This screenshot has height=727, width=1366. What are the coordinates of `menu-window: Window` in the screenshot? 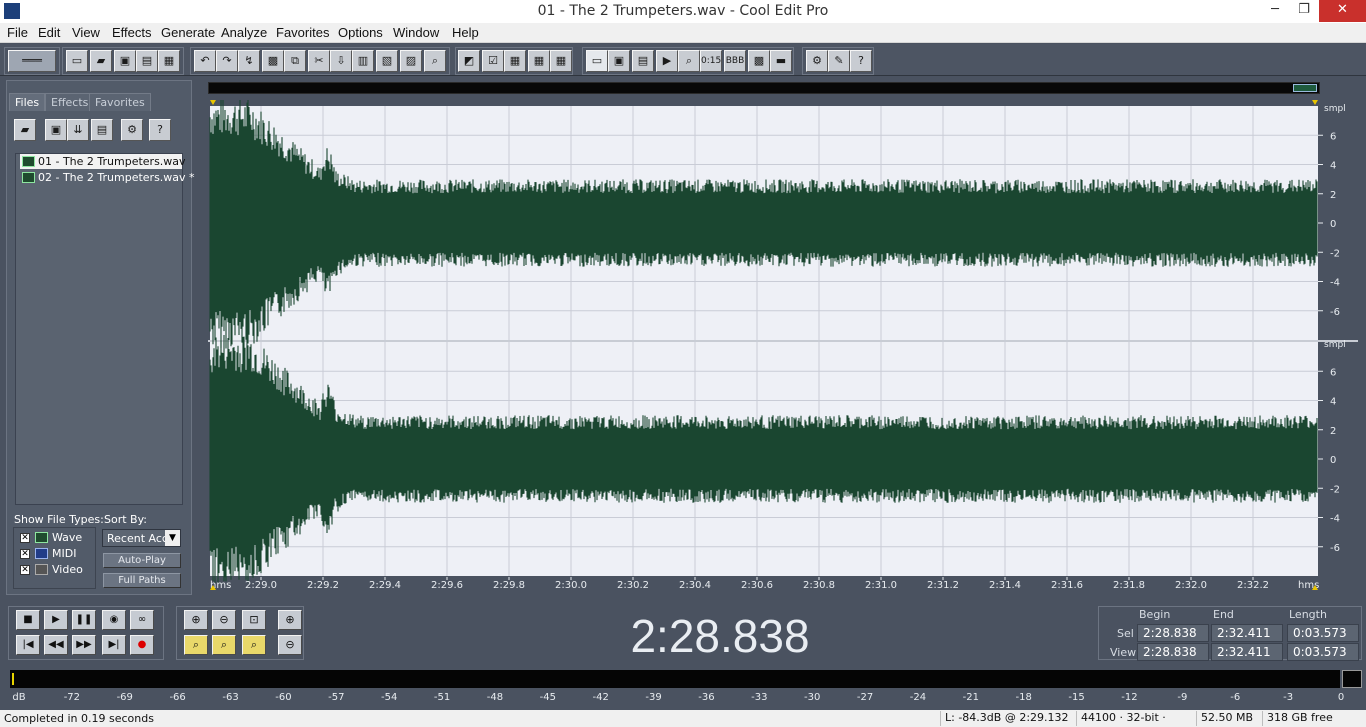 It's located at (416, 32).